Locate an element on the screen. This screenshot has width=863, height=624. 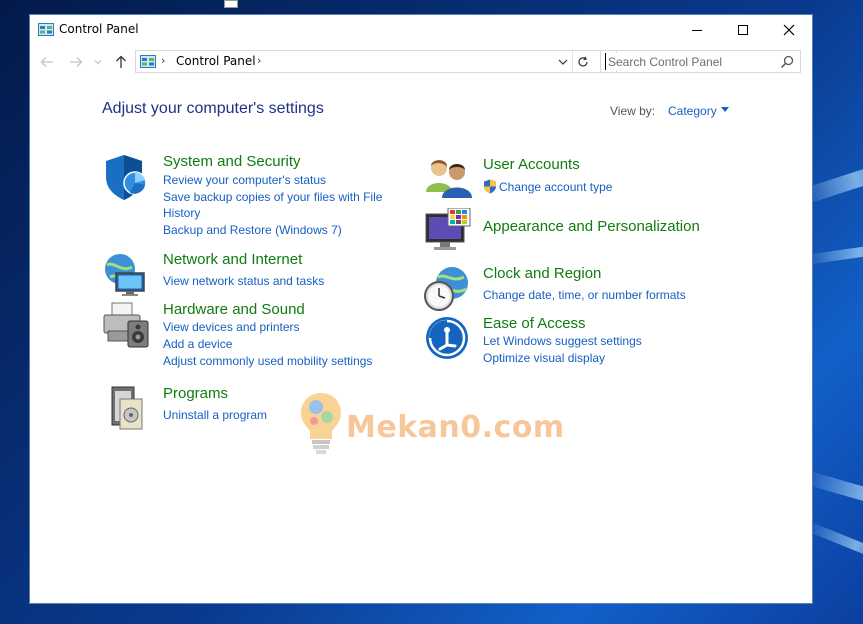
shield-icon is located at coordinates (126, 177).